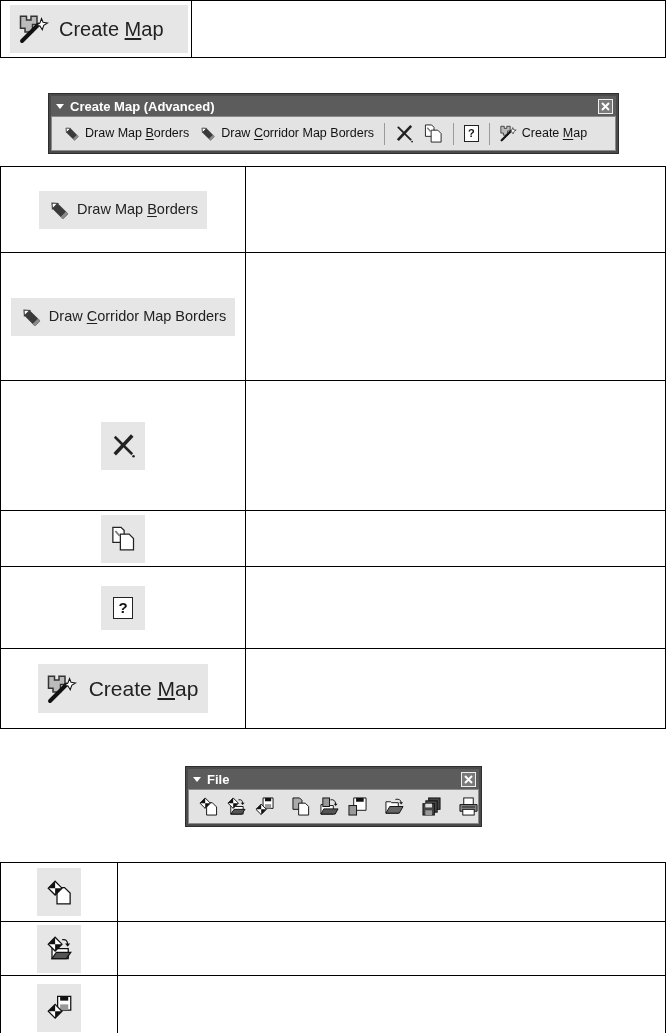  Describe the element at coordinates (431, 806) in the screenshot. I see `floppy-stack-icon` at that location.